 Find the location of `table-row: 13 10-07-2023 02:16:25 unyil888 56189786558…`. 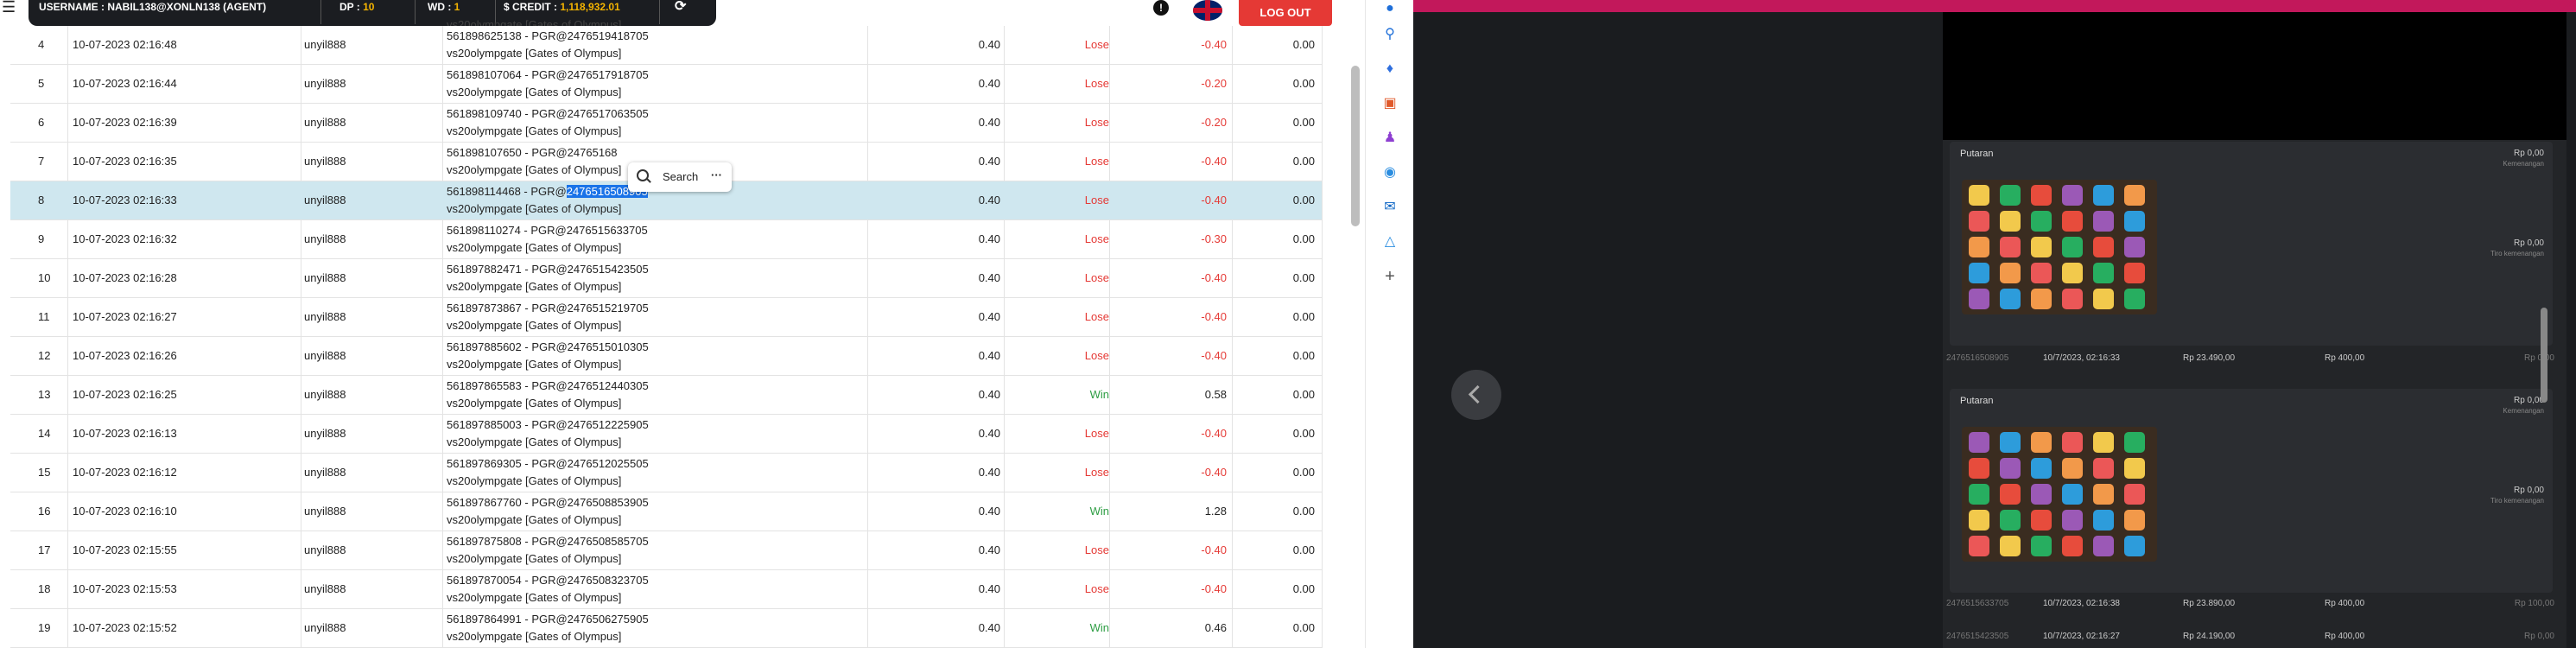

table-row: 13 10-07-2023 02:16:25 unyil888 56189786558… is located at coordinates (666, 395).